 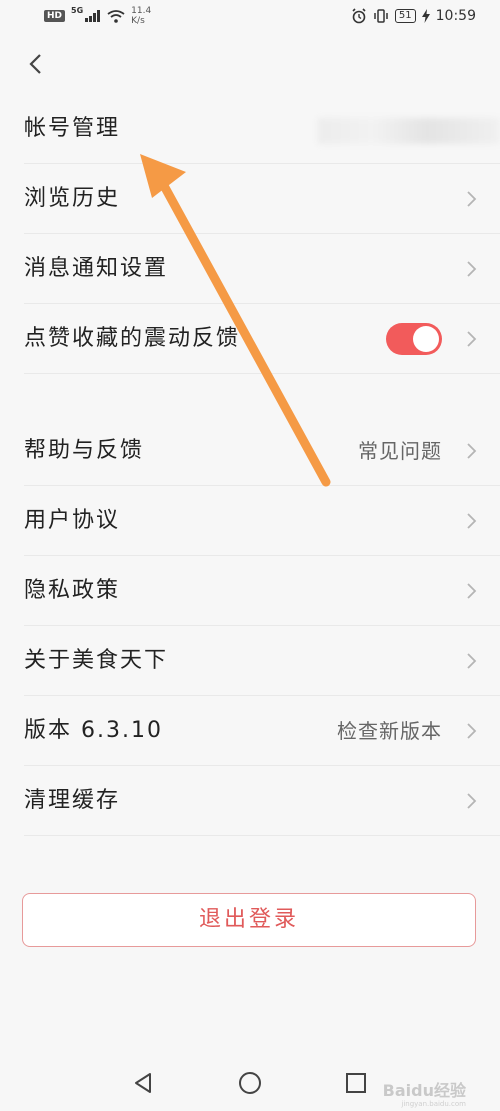 What do you see at coordinates (250, 199) in the screenshot?
I see `menu-item-history: 浏览历史` at bounding box center [250, 199].